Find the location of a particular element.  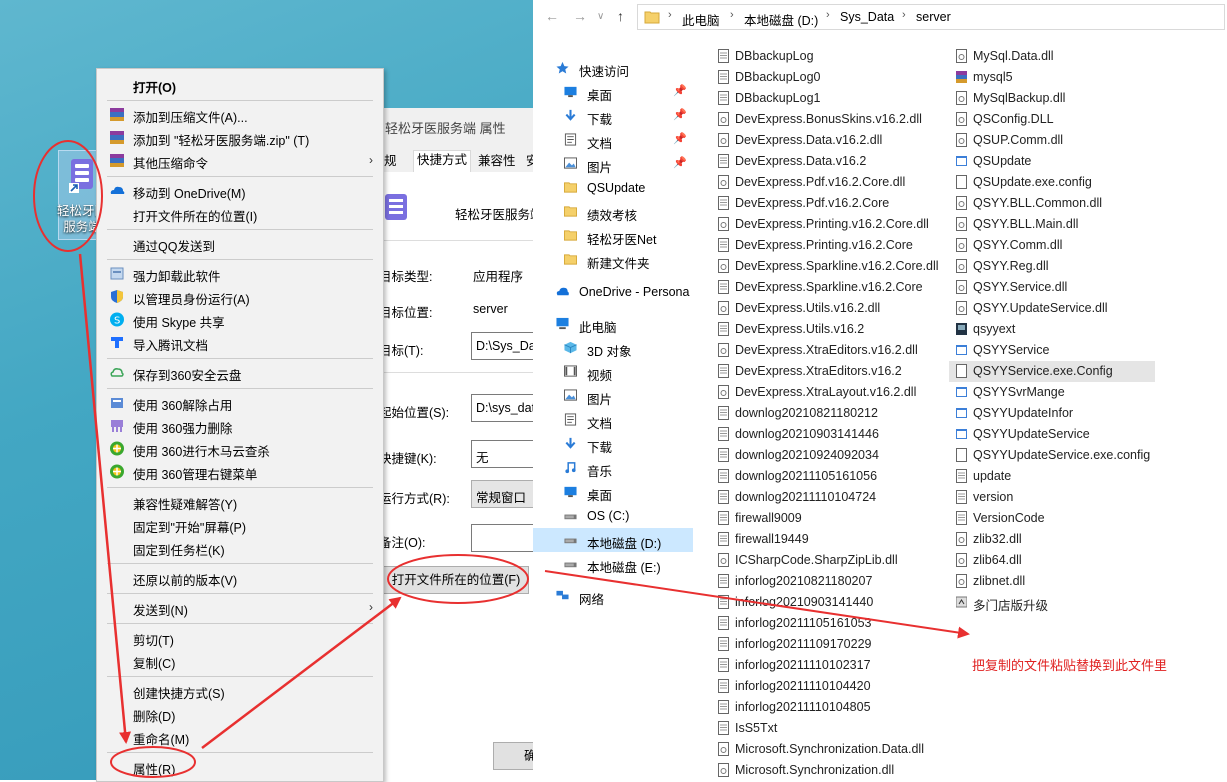

file-item: downlog20211105161056 is located at coordinates (821, 476).